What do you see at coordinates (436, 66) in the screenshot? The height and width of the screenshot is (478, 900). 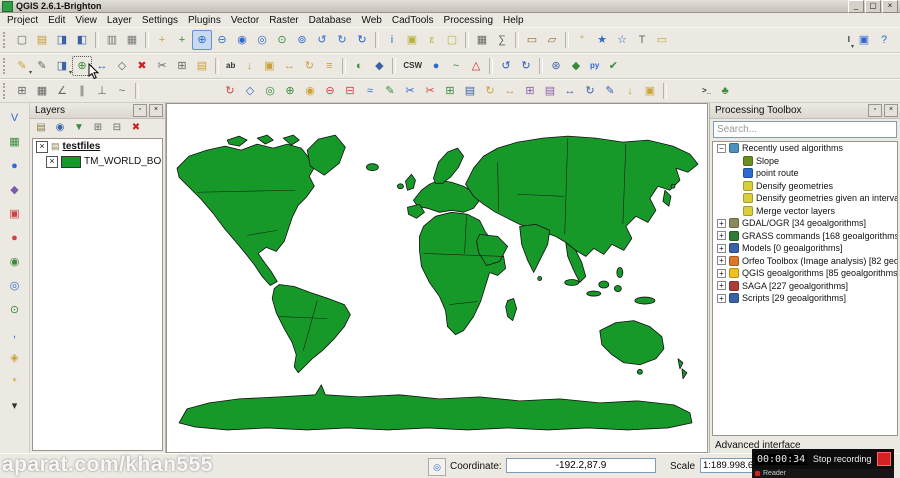 I see `metasearch-icon: ●` at bounding box center [436, 66].